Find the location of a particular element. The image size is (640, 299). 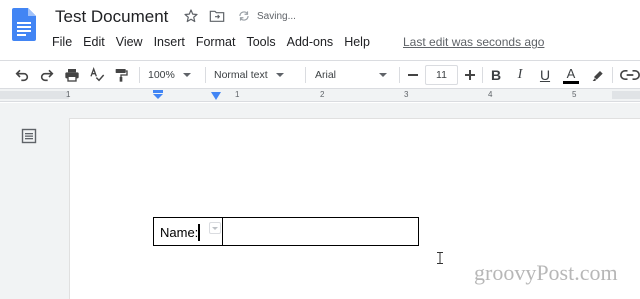

font-select: Arial is located at coordinates (354, 75).